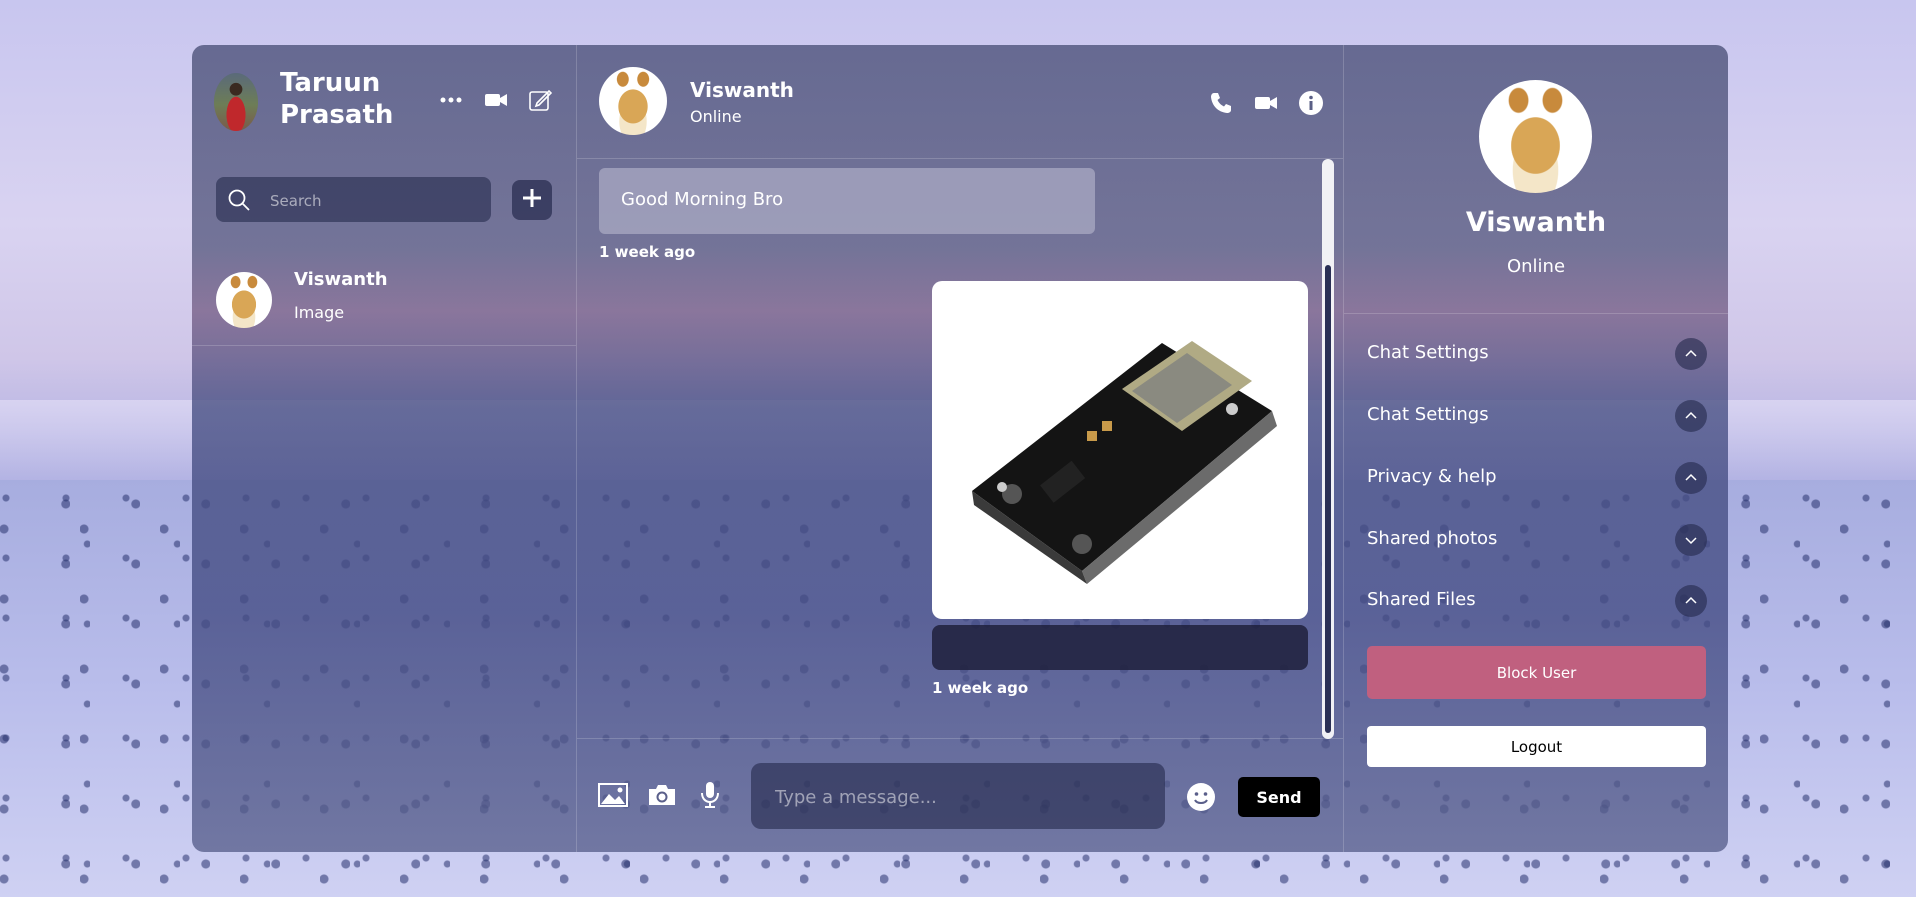 This screenshot has width=1916, height=897. Describe the element at coordinates (451, 100) in the screenshot. I see `more-icon` at that location.